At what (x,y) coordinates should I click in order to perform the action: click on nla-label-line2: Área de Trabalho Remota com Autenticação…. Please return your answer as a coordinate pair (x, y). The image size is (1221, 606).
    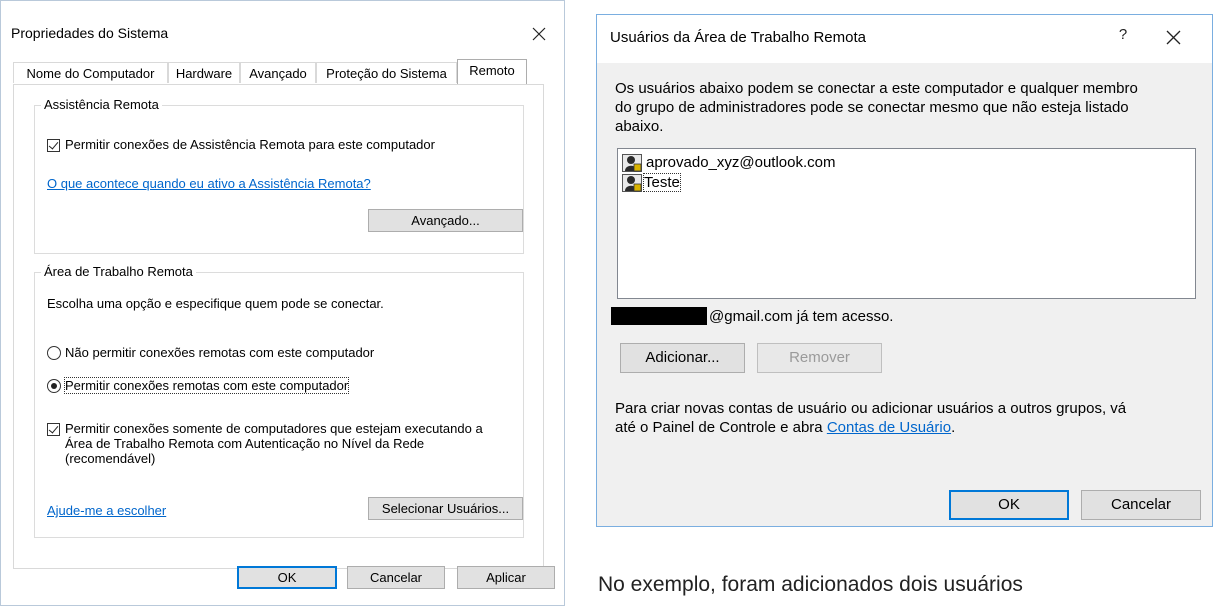
    Looking at the image, I should click on (245, 443).